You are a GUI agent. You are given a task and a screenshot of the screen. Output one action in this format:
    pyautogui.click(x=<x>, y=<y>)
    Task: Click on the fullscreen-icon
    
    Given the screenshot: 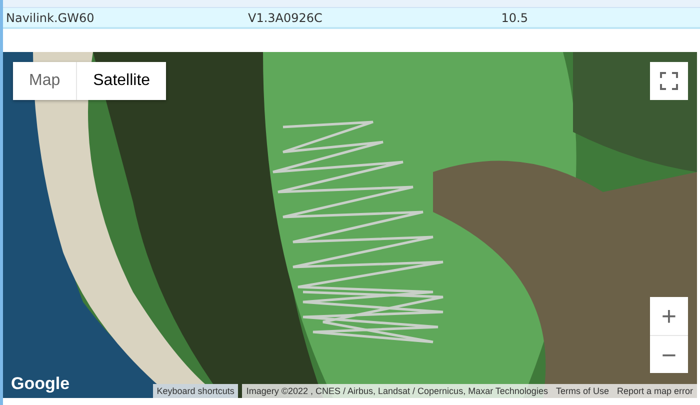 What is the action you would take?
    pyautogui.click(x=669, y=81)
    